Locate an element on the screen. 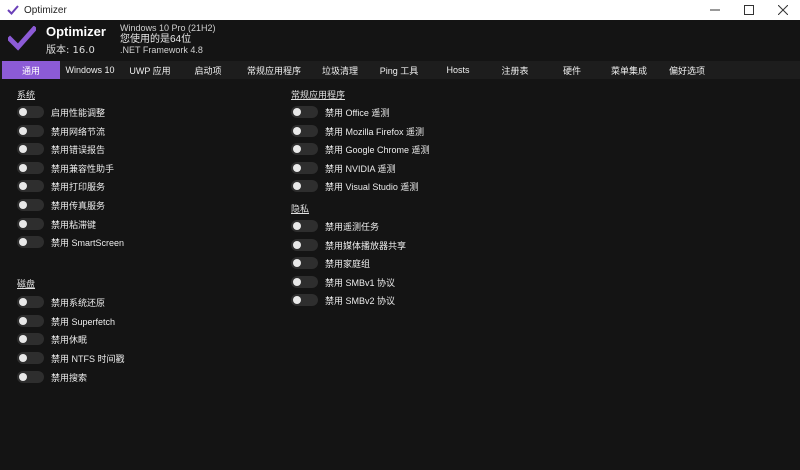 The height and width of the screenshot is (470, 800). option-row: 禁用 NVIDIA 遥测 is located at coordinates (343, 168).